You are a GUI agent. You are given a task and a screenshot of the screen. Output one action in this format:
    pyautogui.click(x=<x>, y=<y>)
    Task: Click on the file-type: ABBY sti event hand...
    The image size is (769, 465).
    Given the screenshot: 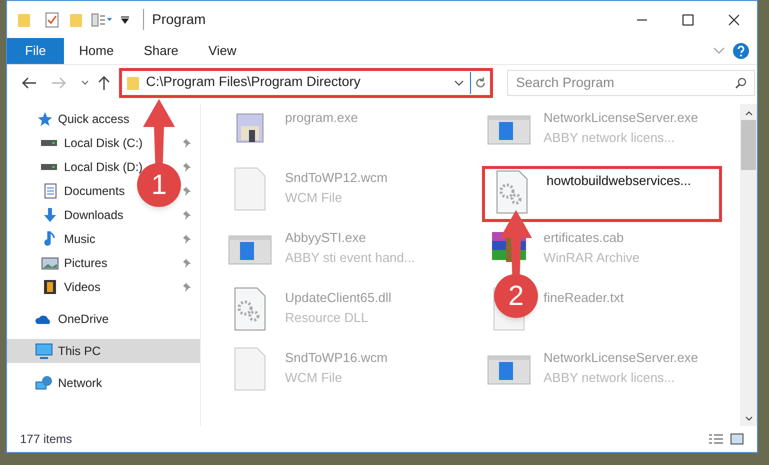 What is the action you would take?
    pyautogui.click(x=350, y=257)
    